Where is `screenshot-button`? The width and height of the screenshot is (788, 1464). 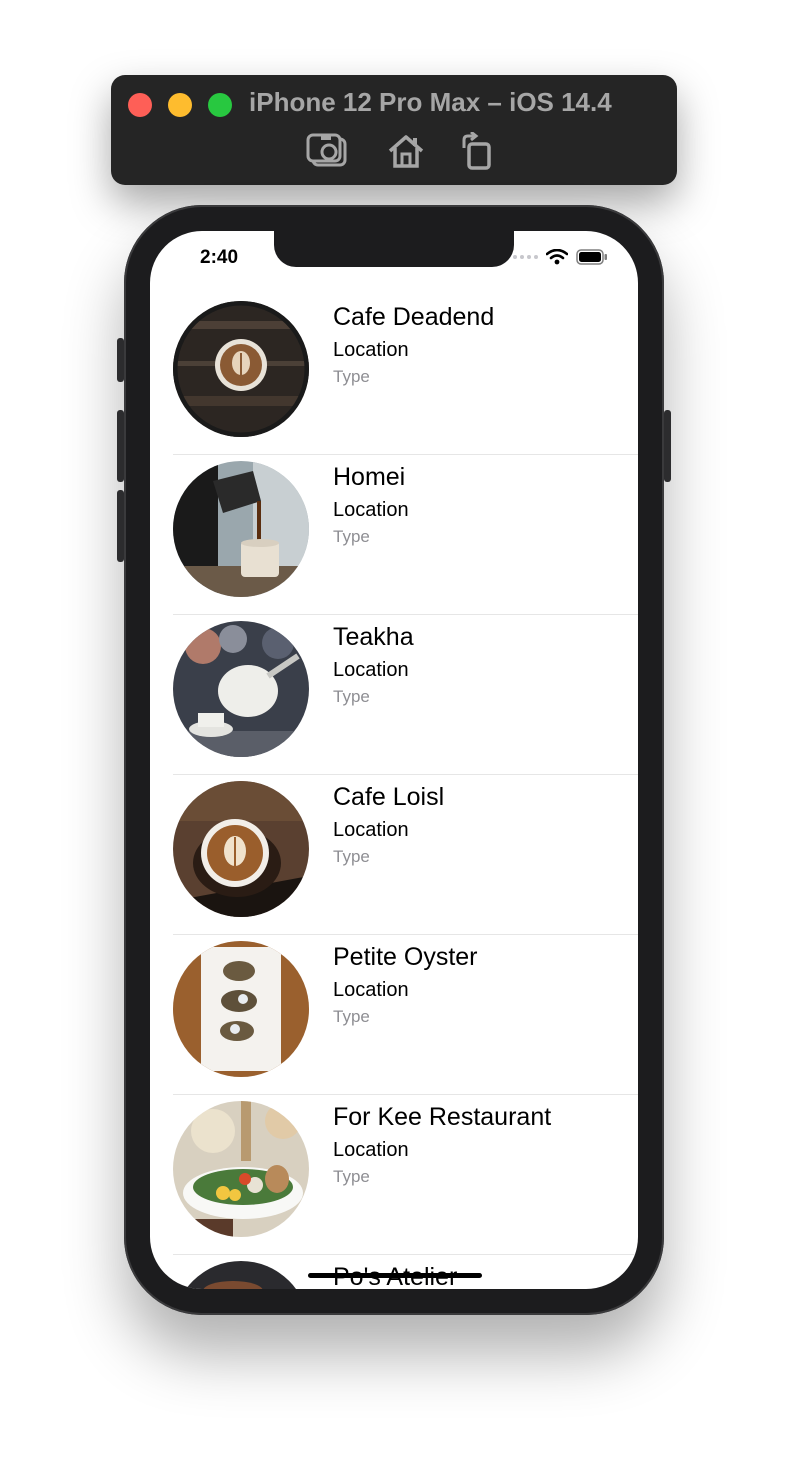 screenshot-button is located at coordinates (327, 151).